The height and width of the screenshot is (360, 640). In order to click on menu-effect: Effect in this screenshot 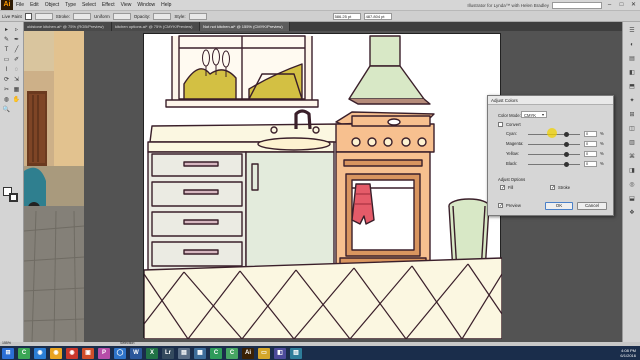, I will do `click(108, 5)`.